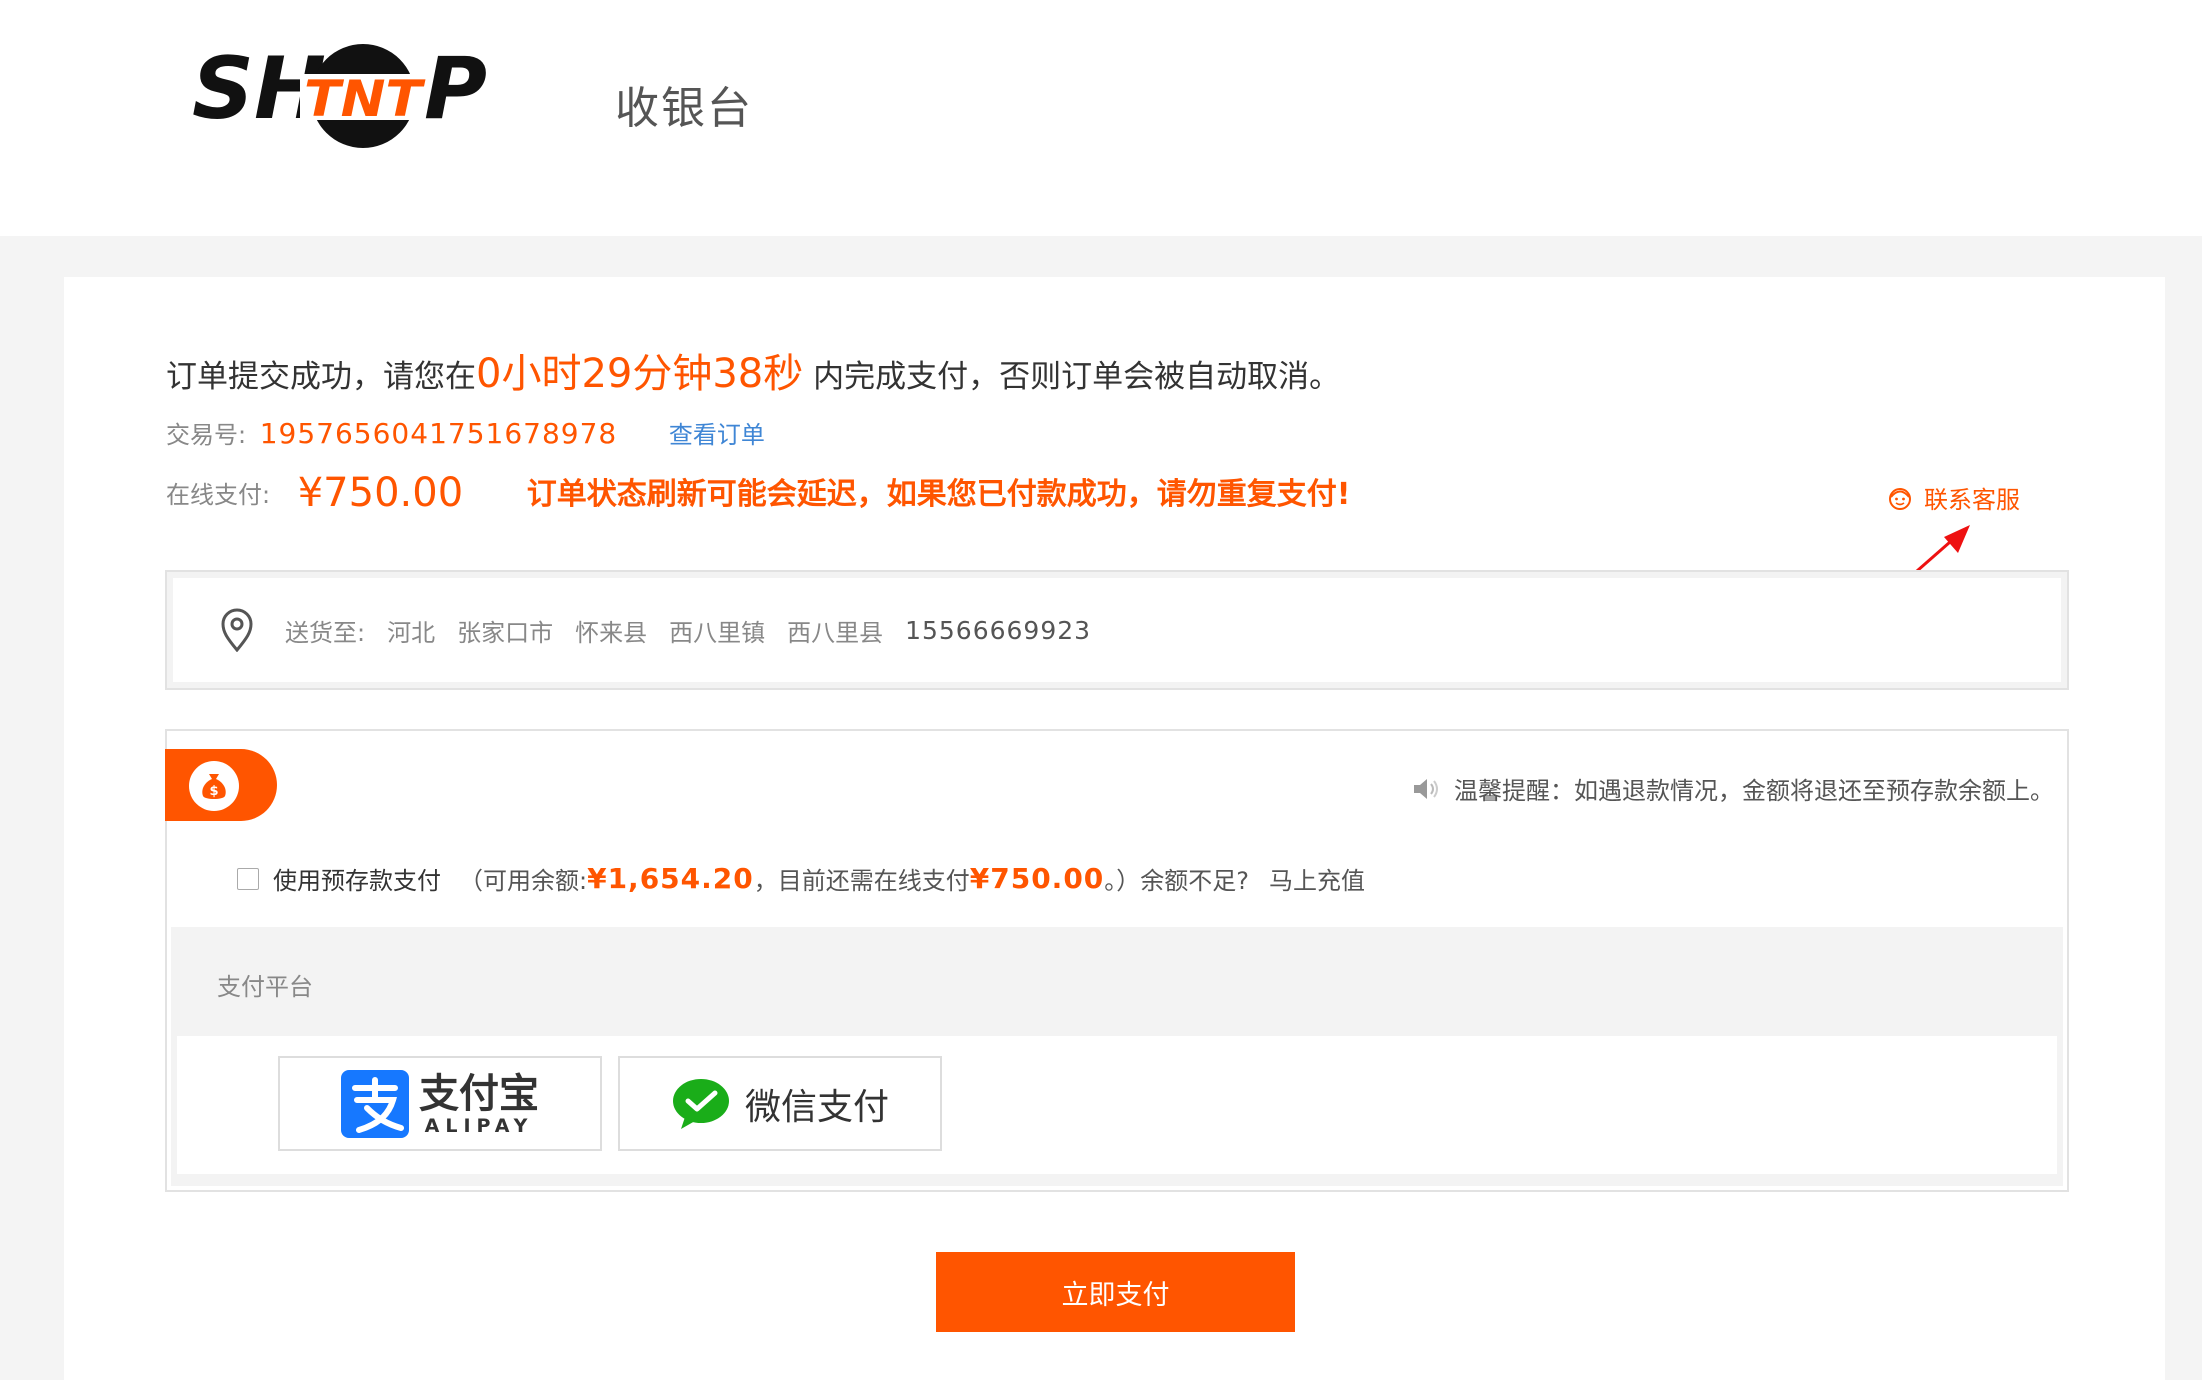  What do you see at coordinates (523, 881) in the screenshot?
I see `prepay-open: （可用余额:` at bounding box center [523, 881].